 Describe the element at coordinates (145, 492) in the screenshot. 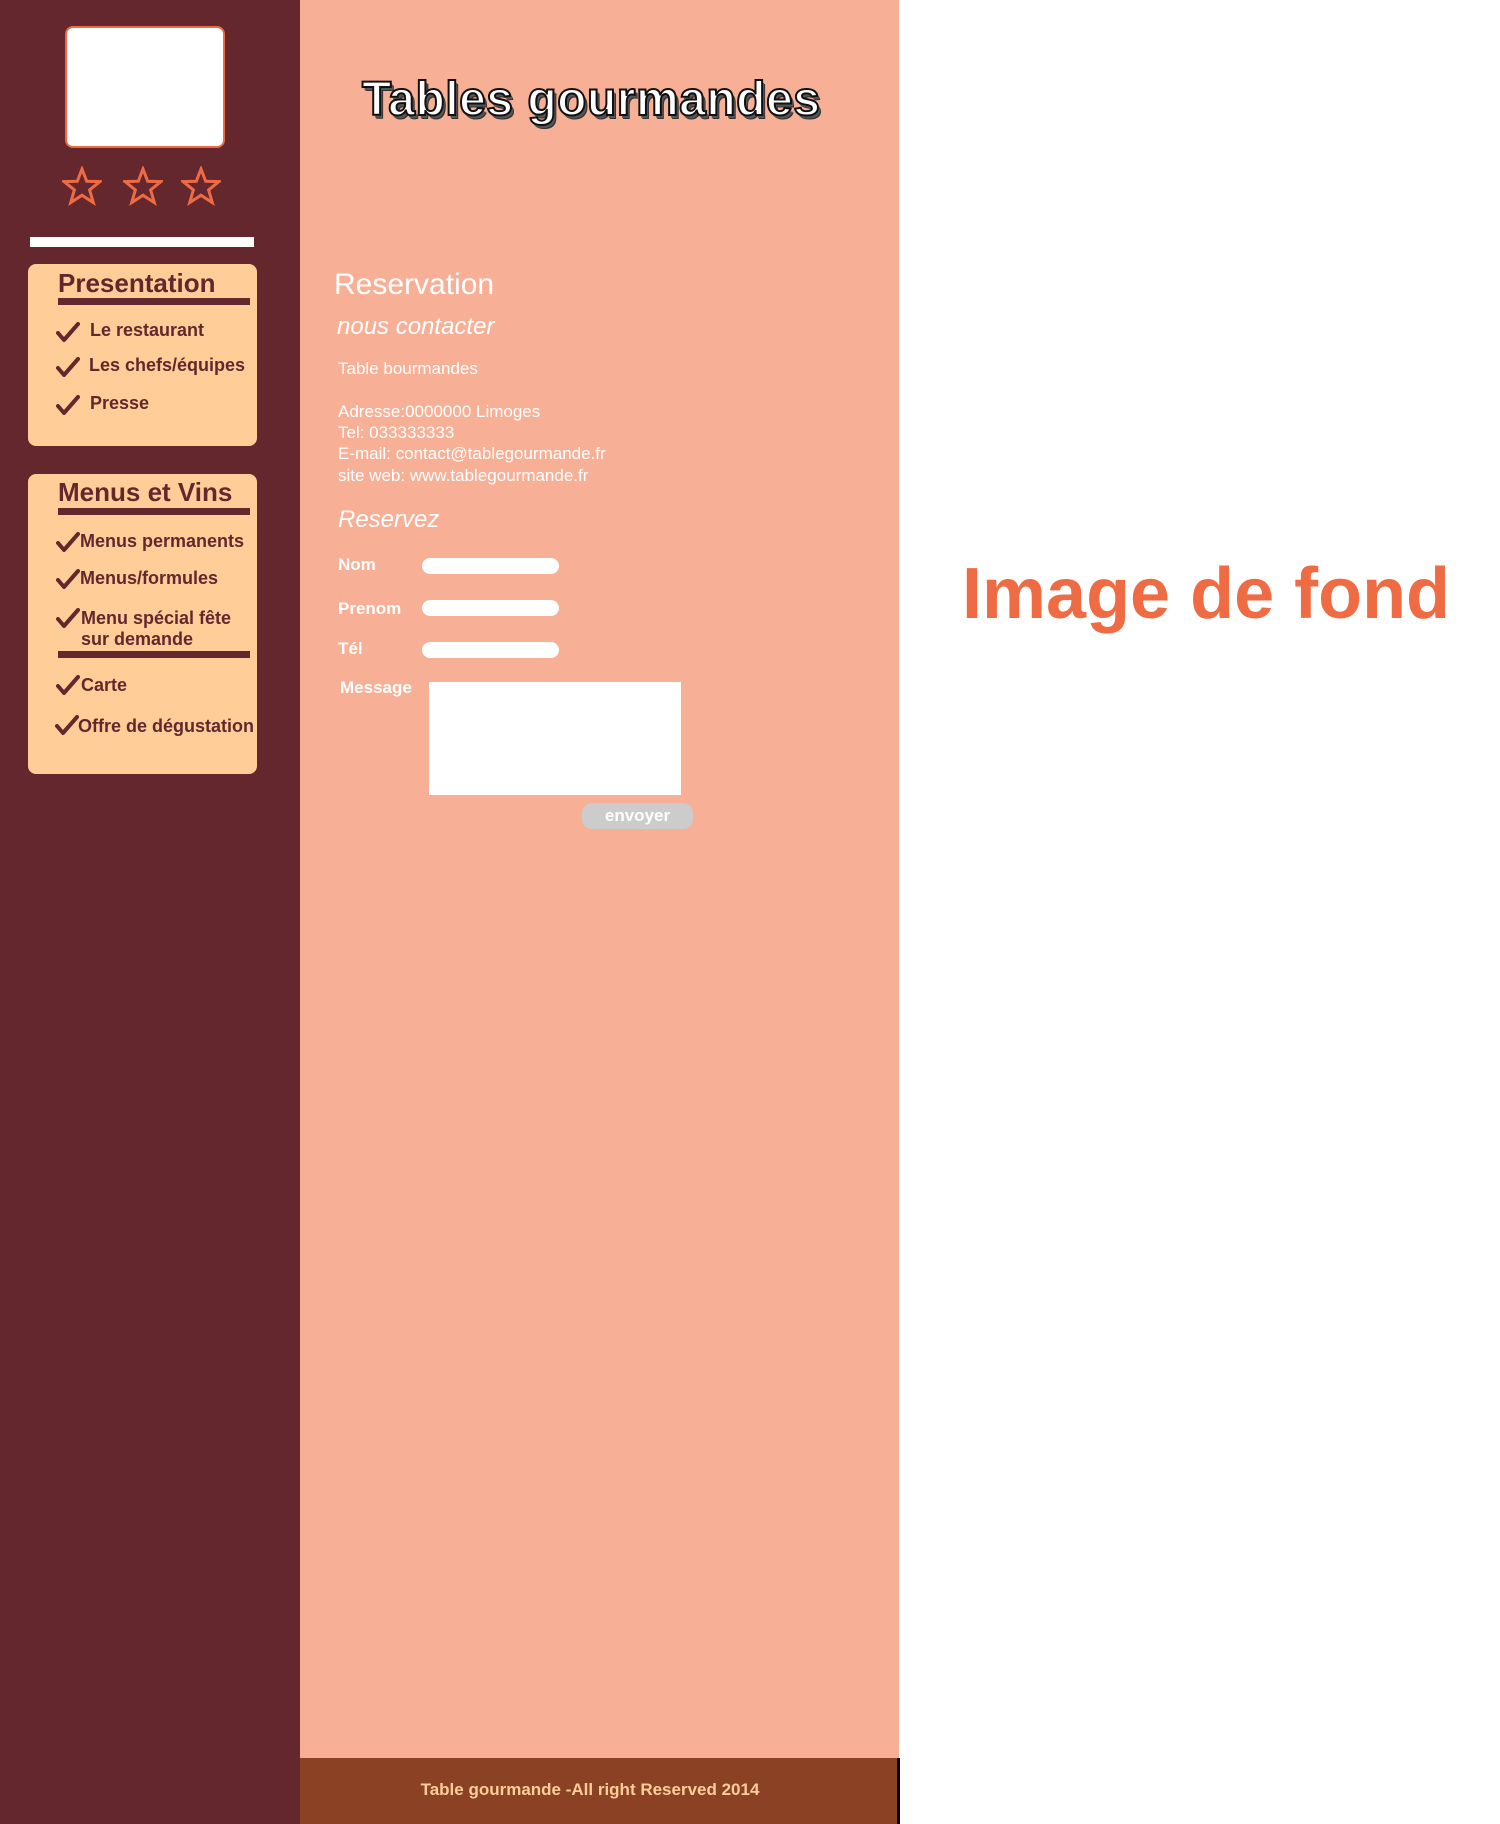

I see `menus-vins-title: Menus et Vins` at that location.